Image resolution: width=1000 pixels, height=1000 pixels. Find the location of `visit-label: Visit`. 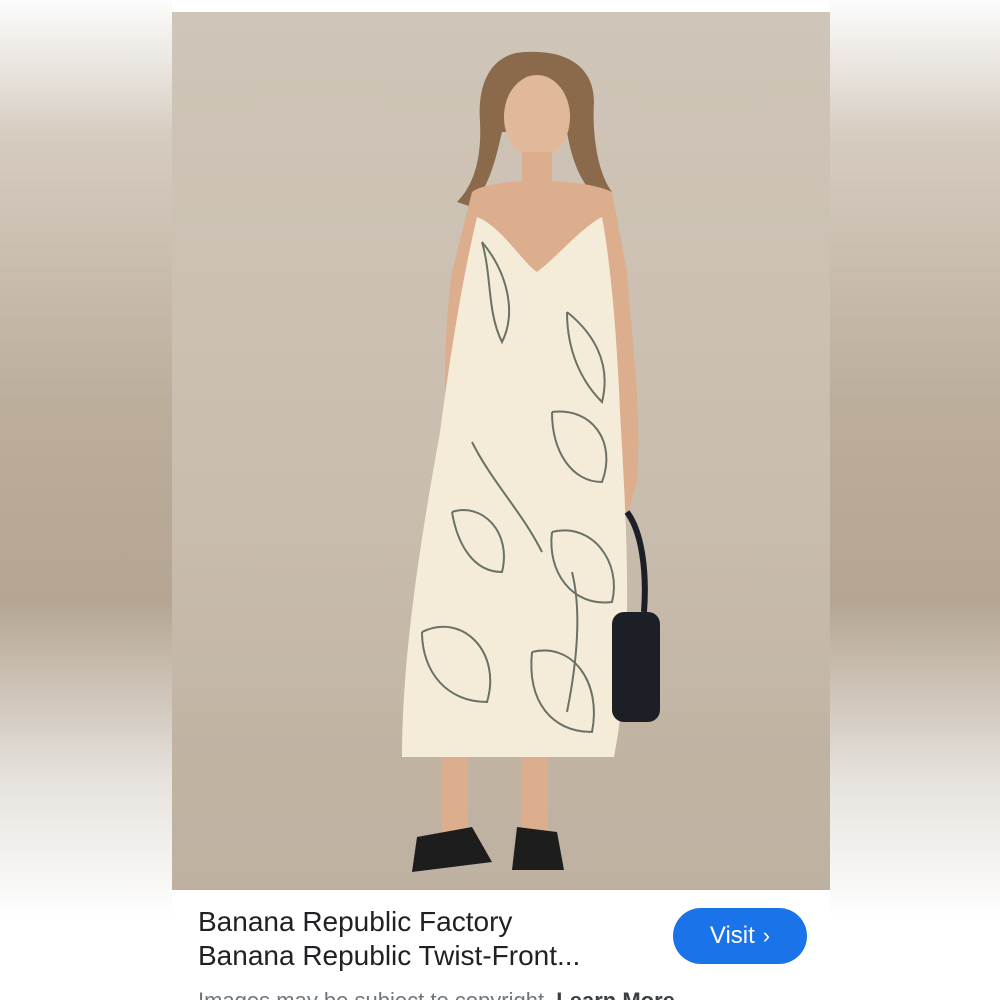

visit-label: Visit is located at coordinates (732, 935).